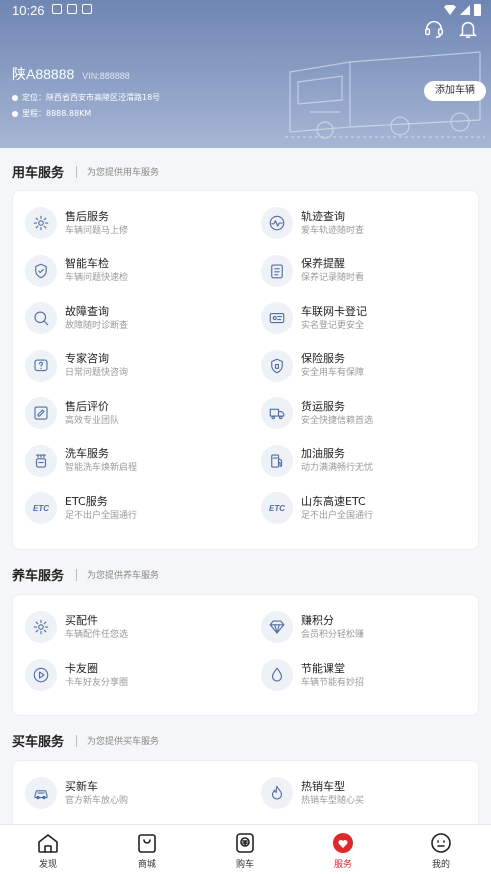 The width and height of the screenshot is (491, 874). I want to click on service-description: 车辆配件任您选, so click(97, 634).